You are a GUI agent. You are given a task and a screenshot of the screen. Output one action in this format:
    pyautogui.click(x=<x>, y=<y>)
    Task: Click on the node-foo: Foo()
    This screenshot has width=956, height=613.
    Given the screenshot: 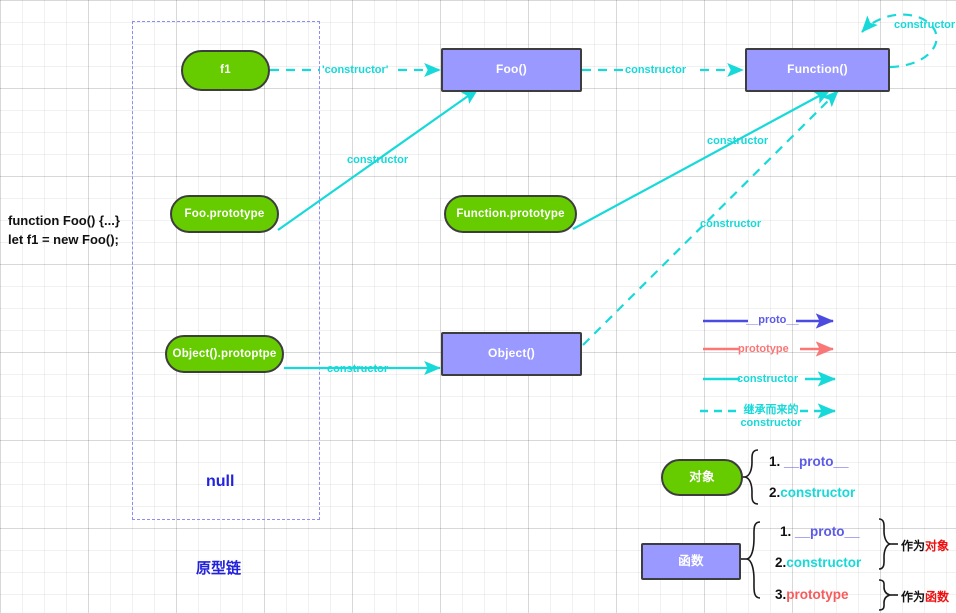 What is the action you would take?
    pyautogui.click(x=511, y=70)
    